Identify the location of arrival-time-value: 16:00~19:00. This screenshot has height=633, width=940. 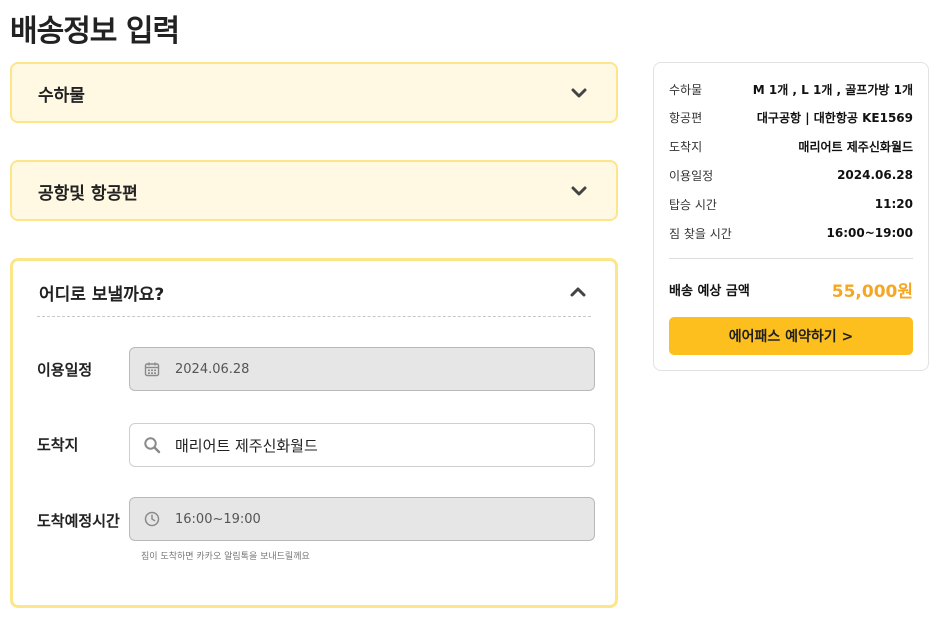
(218, 519).